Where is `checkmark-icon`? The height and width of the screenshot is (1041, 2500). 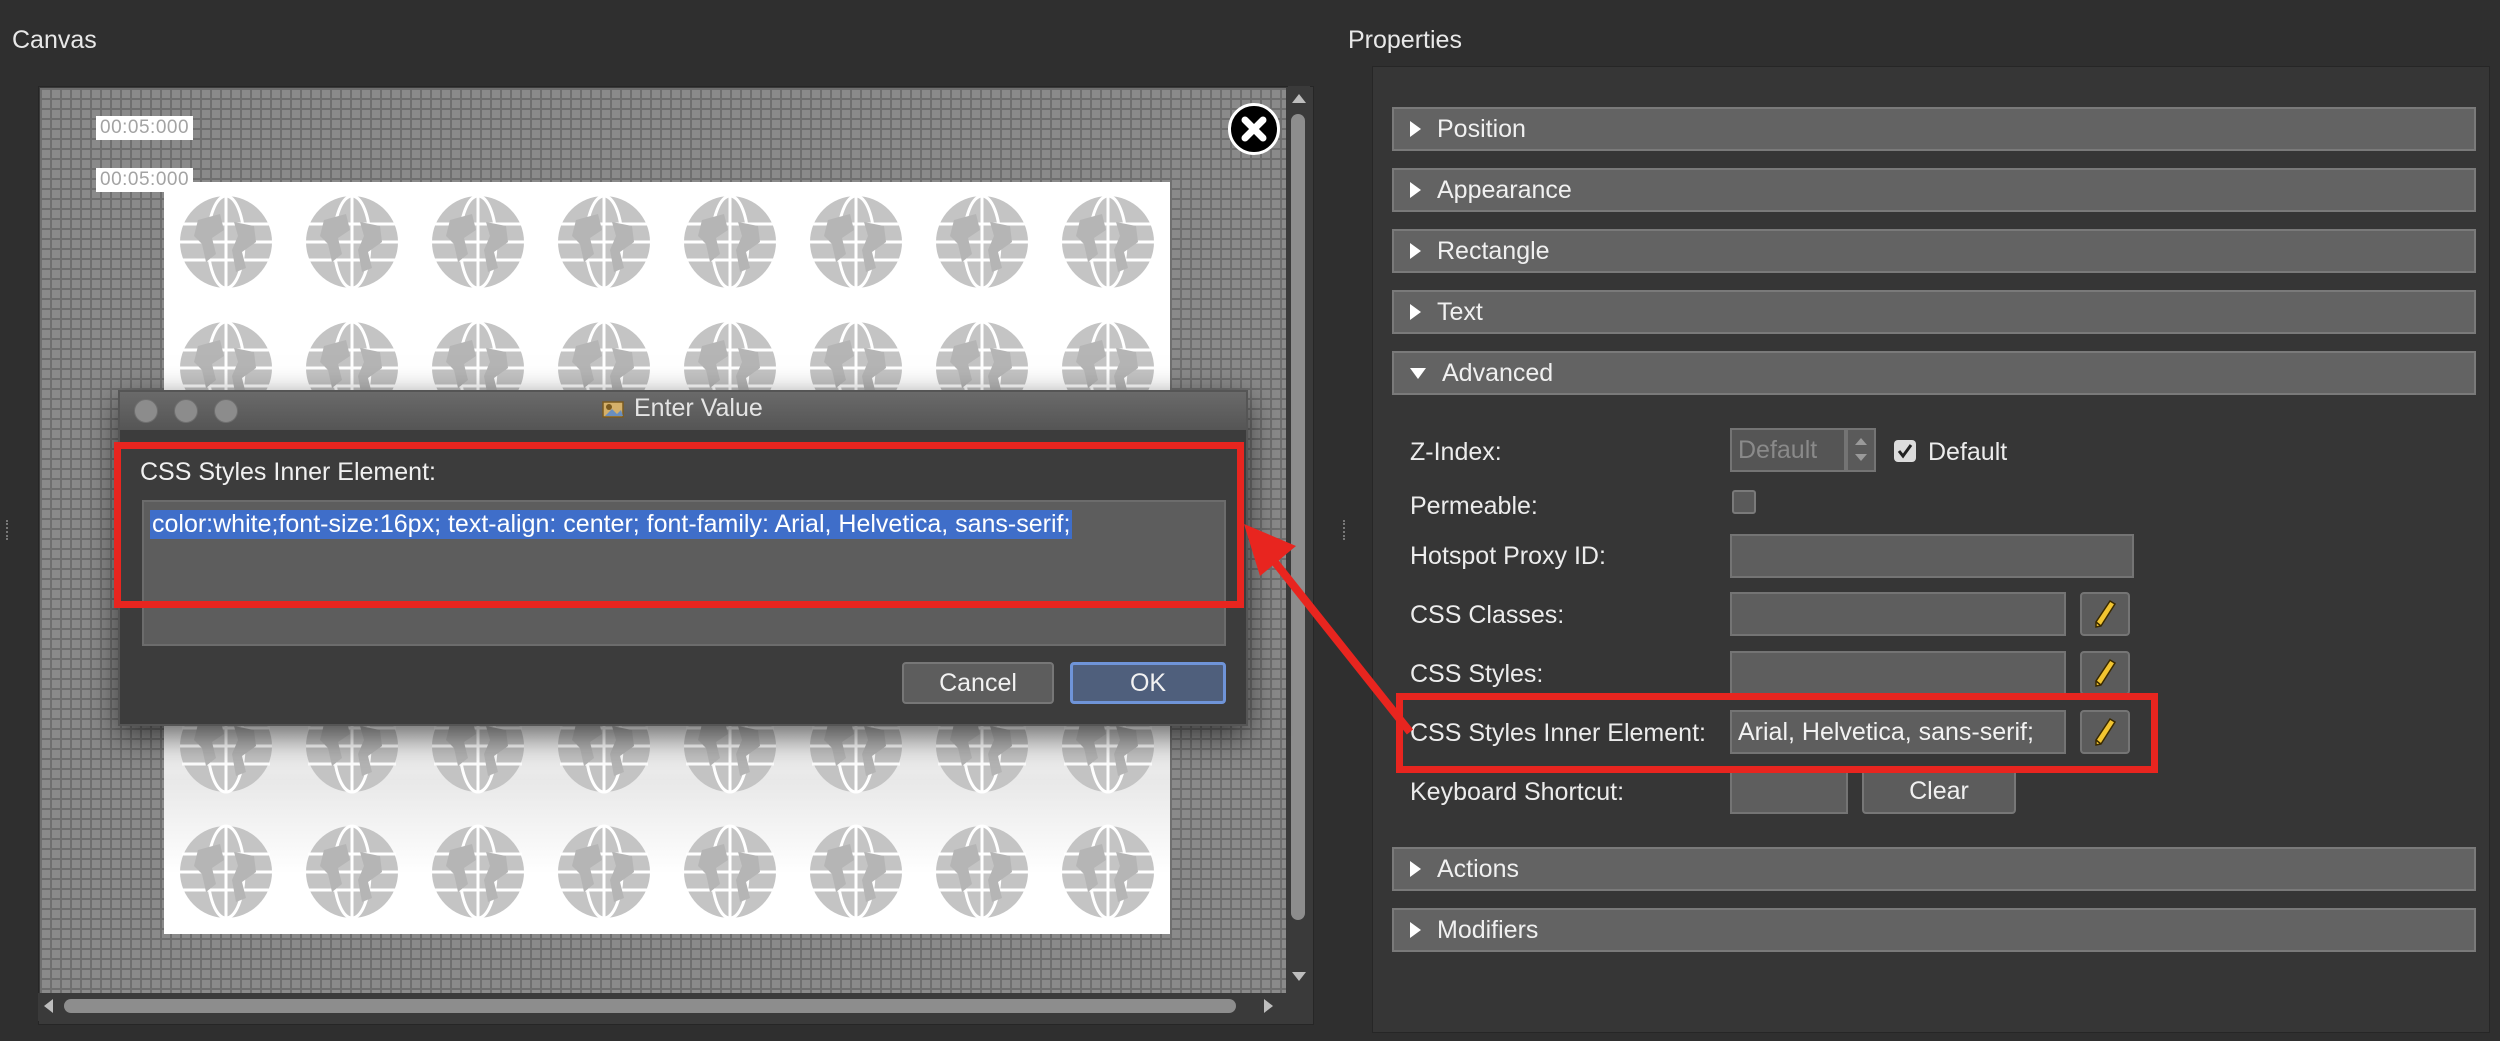
checkmark-icon is located at coordinates (1905, 451).